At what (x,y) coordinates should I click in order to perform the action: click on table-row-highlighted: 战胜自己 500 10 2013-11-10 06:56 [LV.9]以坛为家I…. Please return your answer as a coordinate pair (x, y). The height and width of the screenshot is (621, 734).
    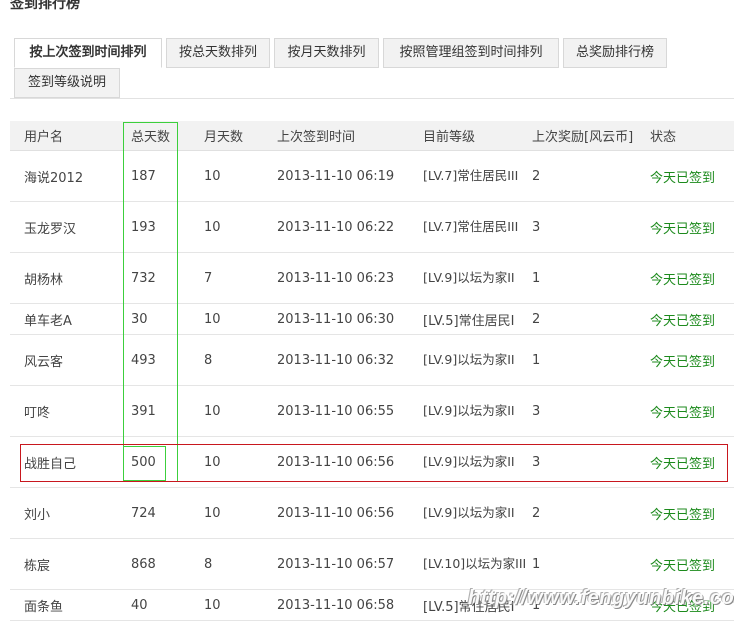
    Looking at the image, I should click on (372, 462).